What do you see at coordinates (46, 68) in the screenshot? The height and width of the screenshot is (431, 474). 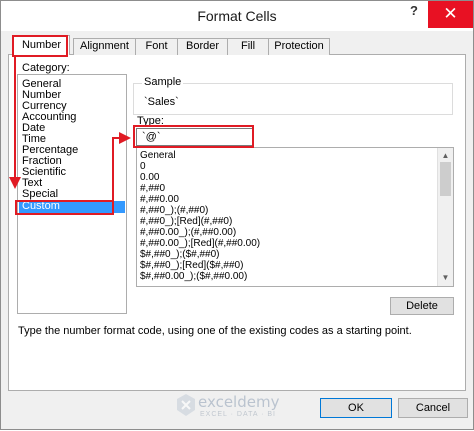 I see `category-label: Category:` at bounding box center [46, 68].